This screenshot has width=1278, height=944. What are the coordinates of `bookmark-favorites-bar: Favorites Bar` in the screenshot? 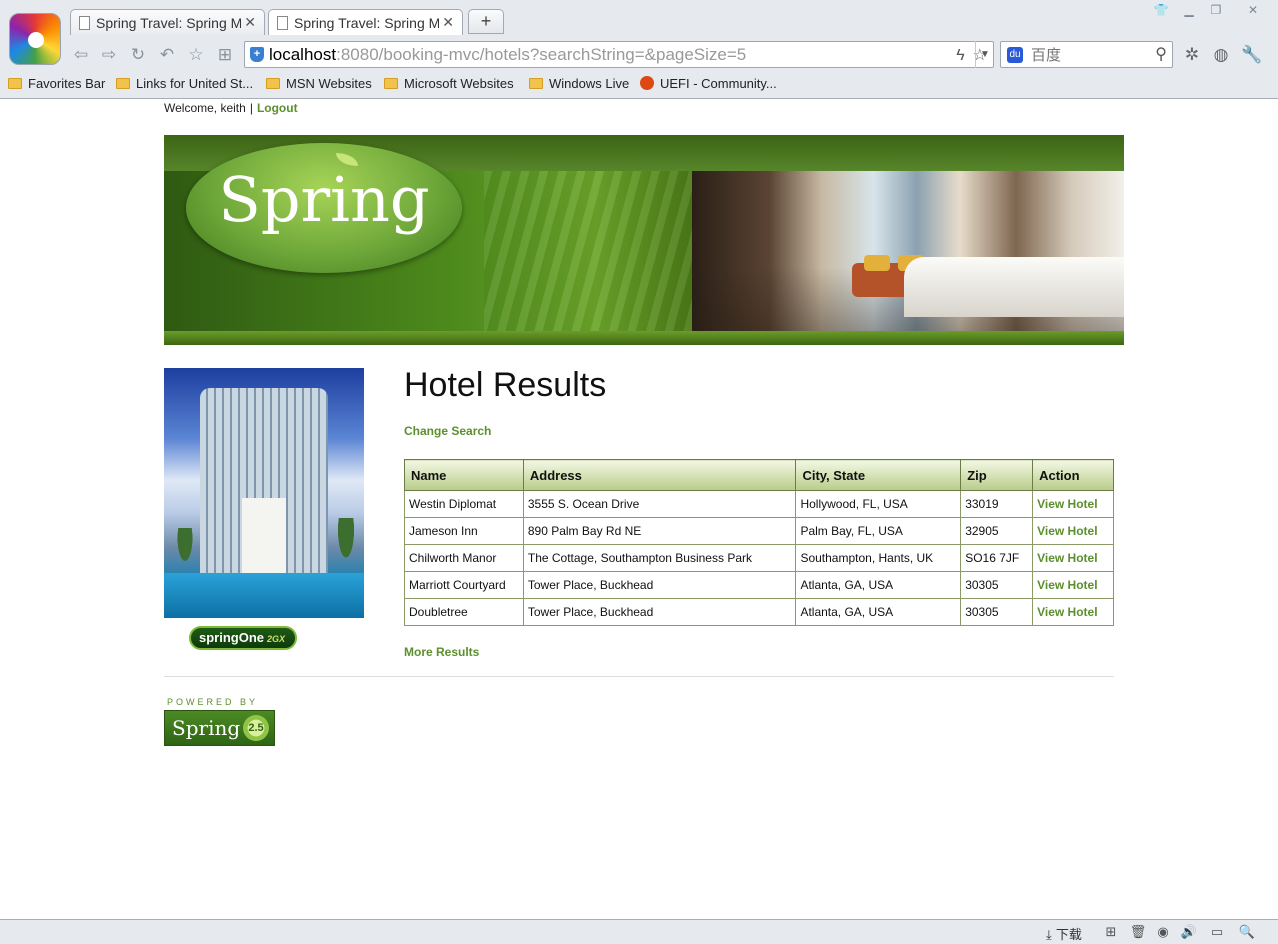 It's located at (56, 83).